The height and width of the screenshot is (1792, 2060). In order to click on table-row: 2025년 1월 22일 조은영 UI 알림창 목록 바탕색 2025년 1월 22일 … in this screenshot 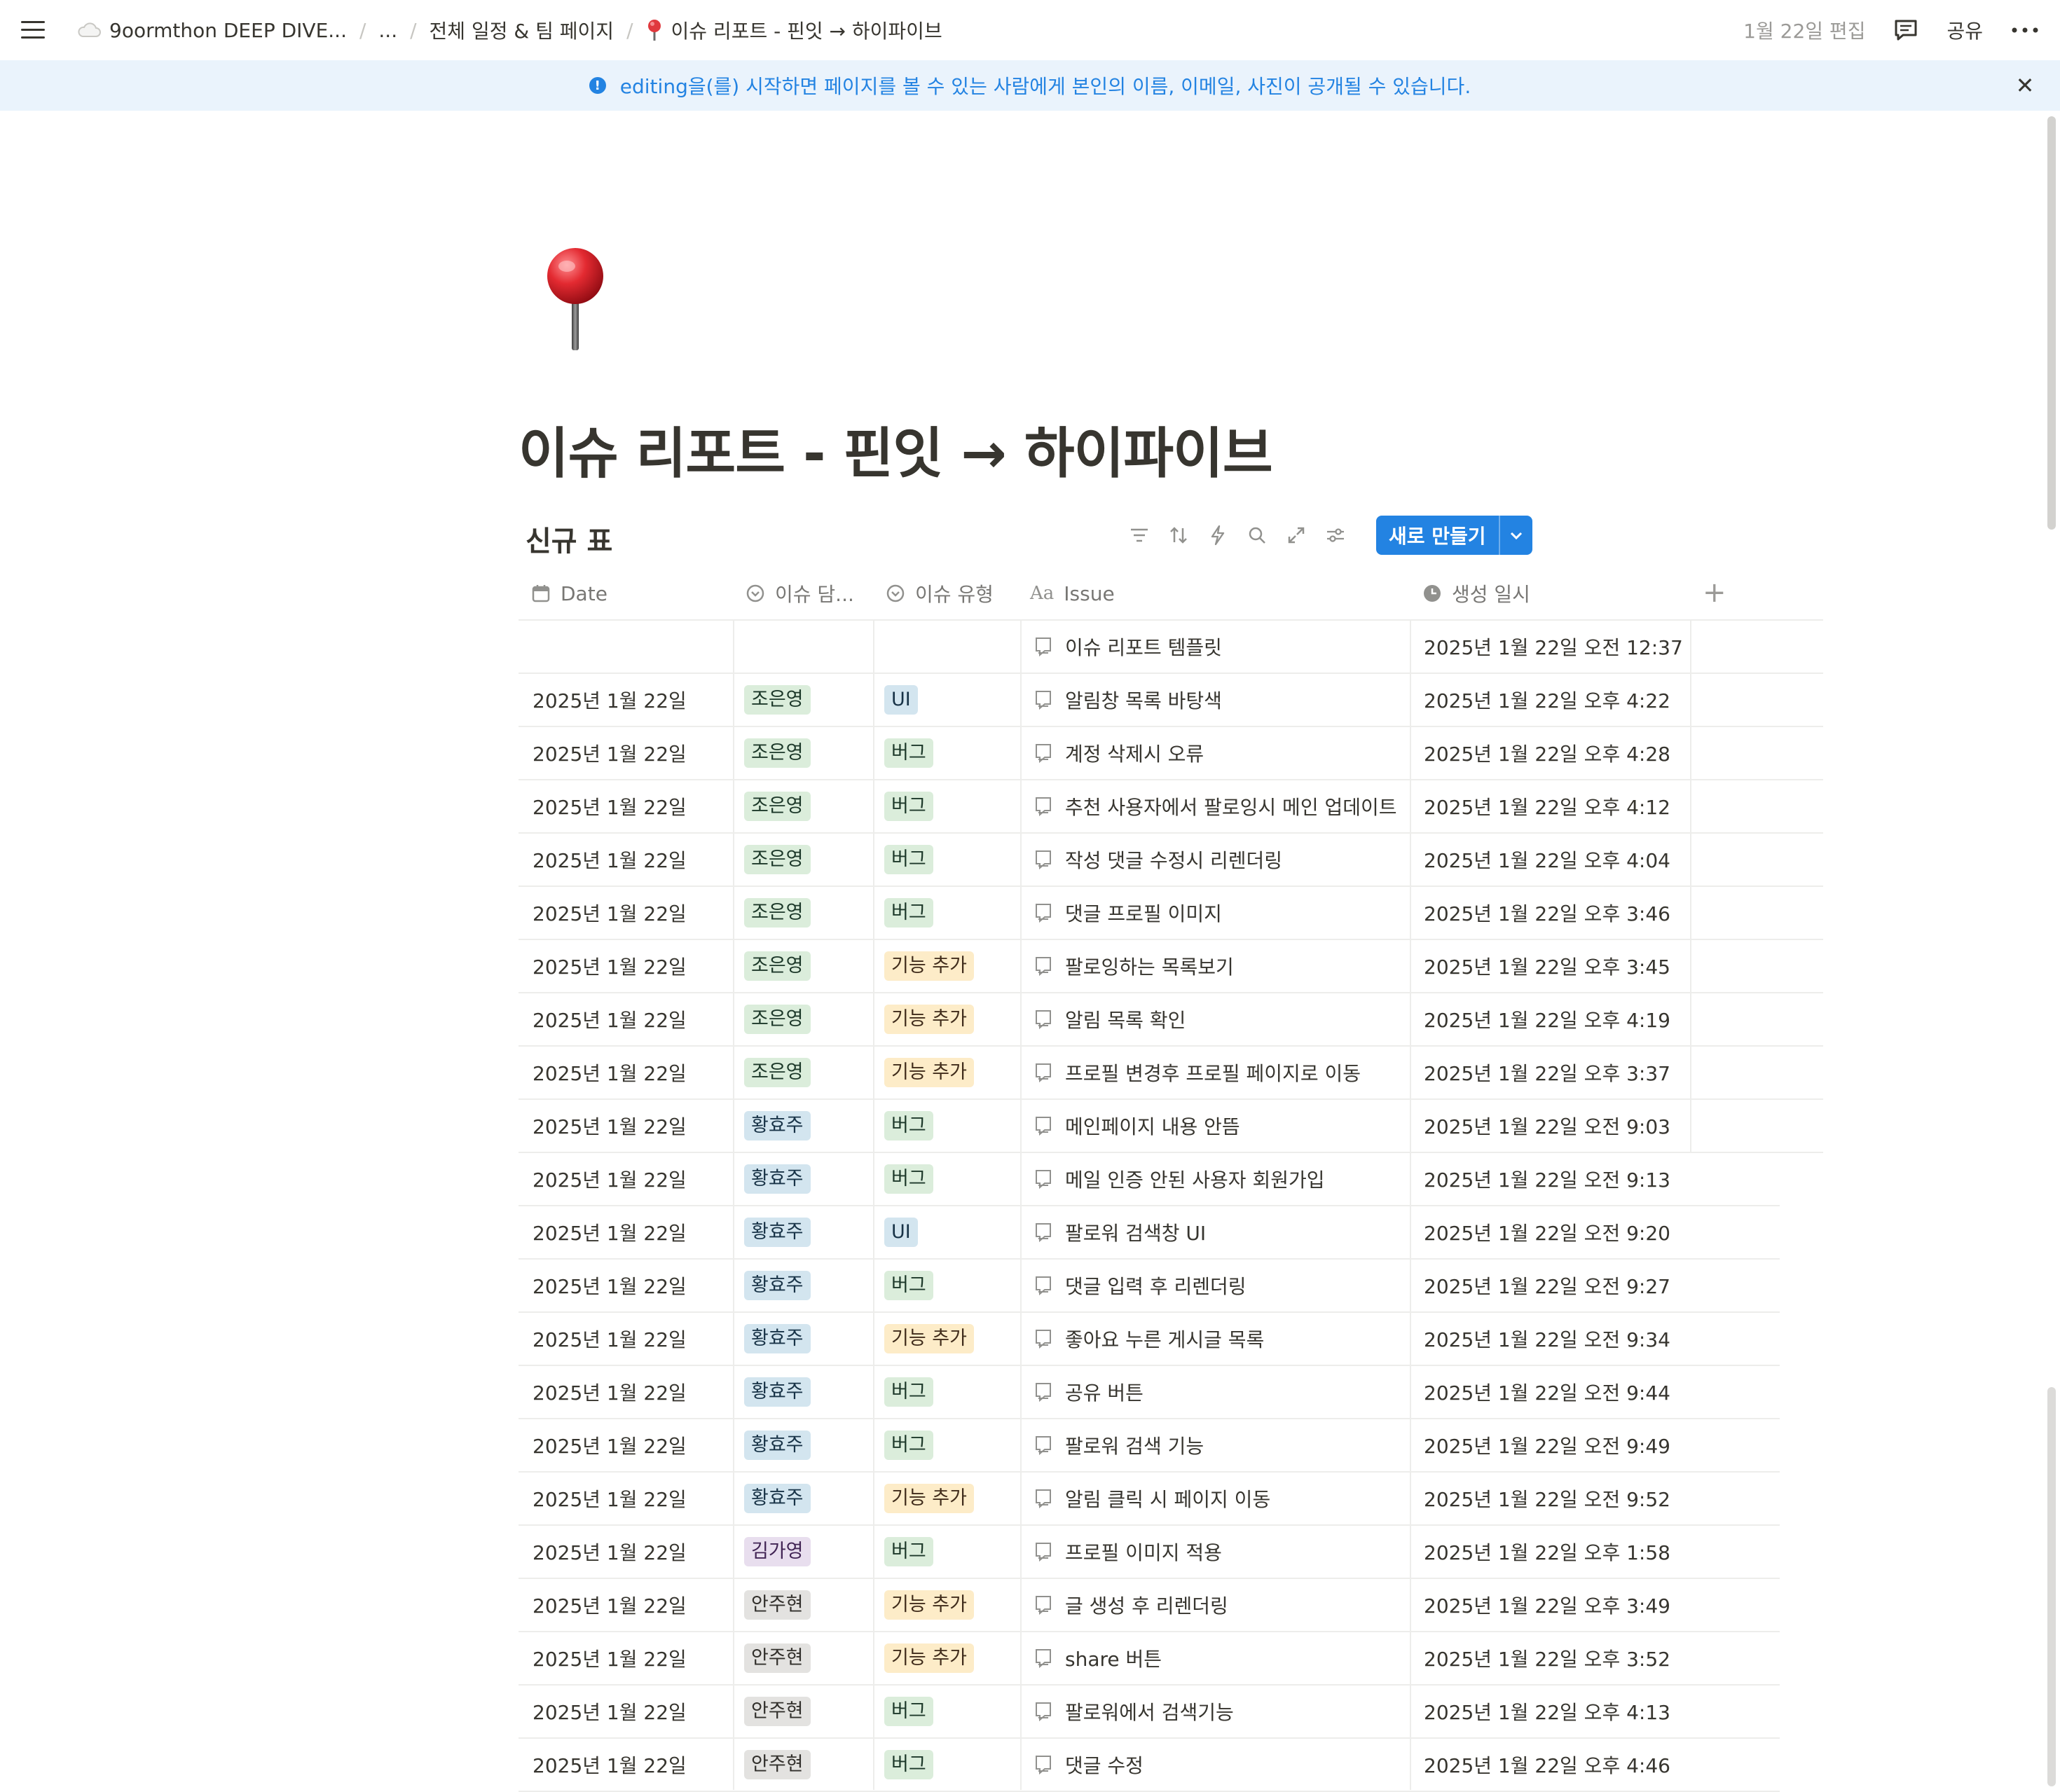, I will do `click(1171, 700)`.